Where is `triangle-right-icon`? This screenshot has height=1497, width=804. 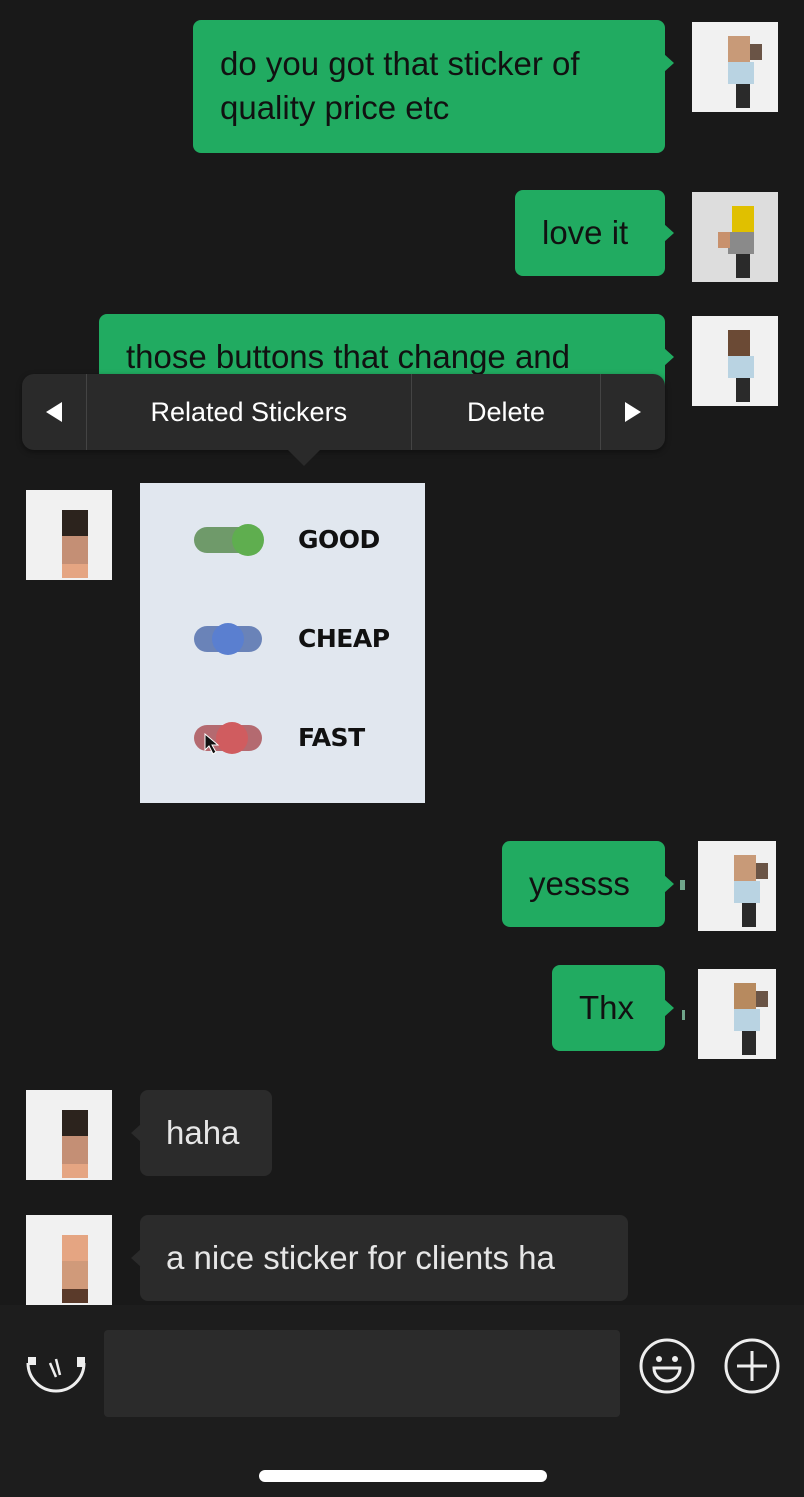 triangle-right-icon is located at coordinates (633, 412).